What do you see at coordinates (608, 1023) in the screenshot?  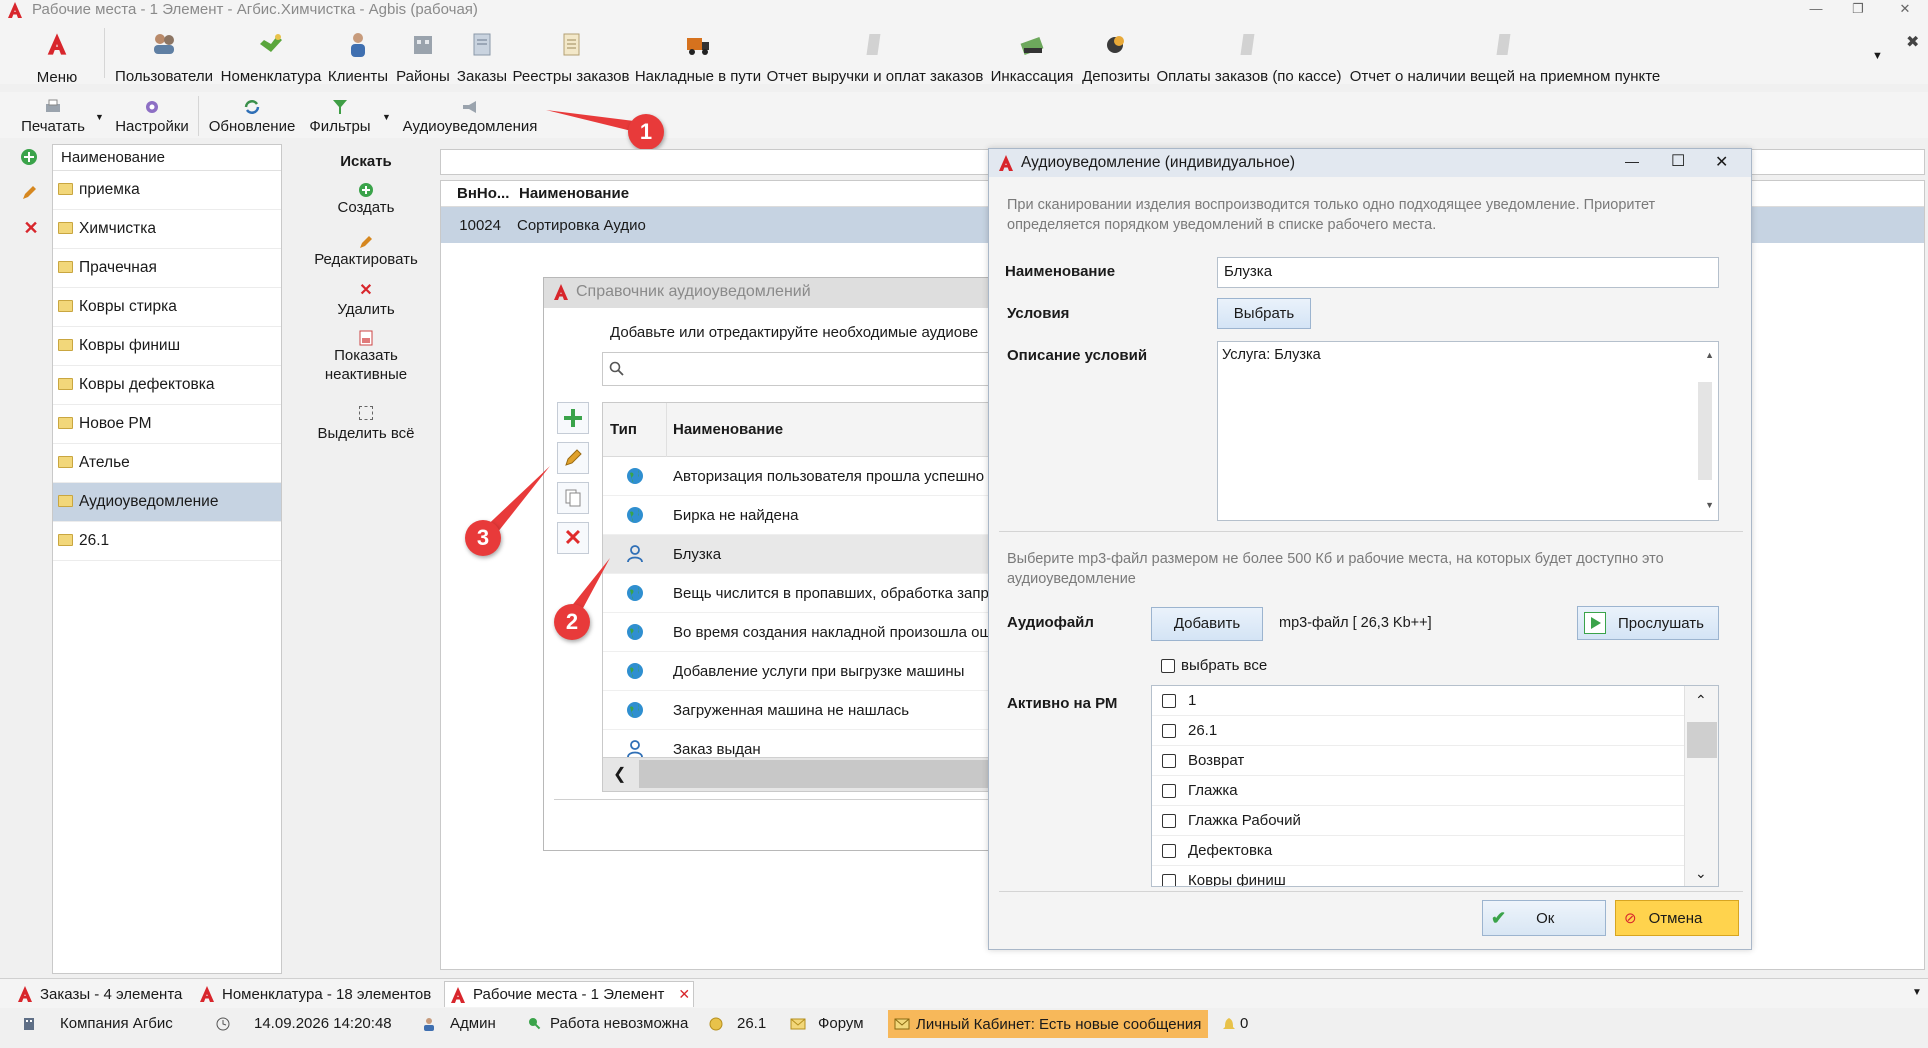 I see `status-work: Работа невозможна` at bounding box center [608, 1023].